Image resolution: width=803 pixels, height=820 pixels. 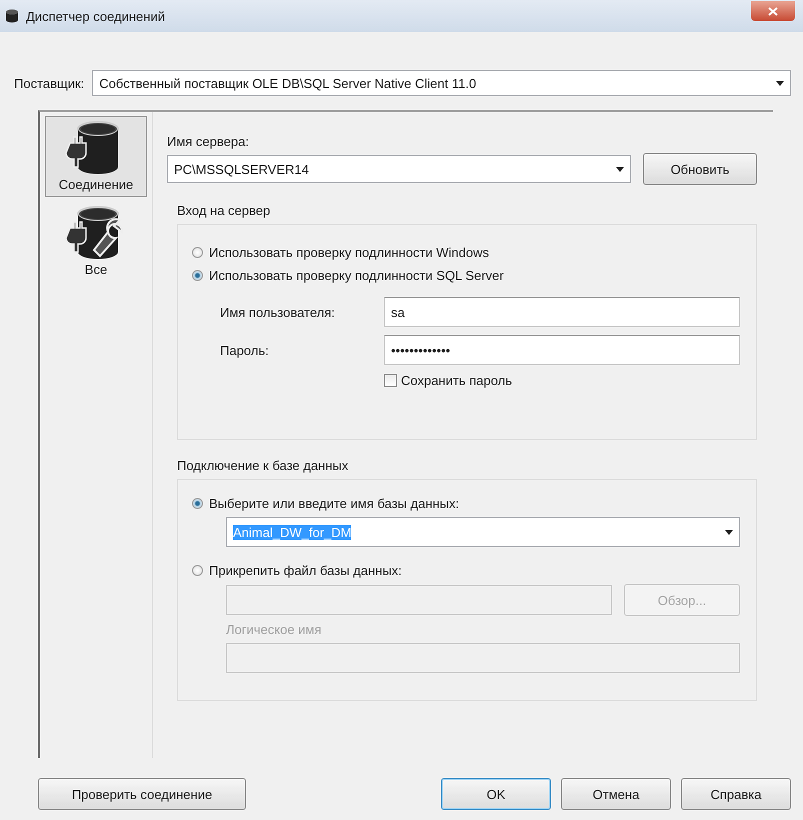 What do you see at coordinates (208, 141) in the screenshot?
I see `server-name-label: Имя сервера:` at bounding box center [208, 141].